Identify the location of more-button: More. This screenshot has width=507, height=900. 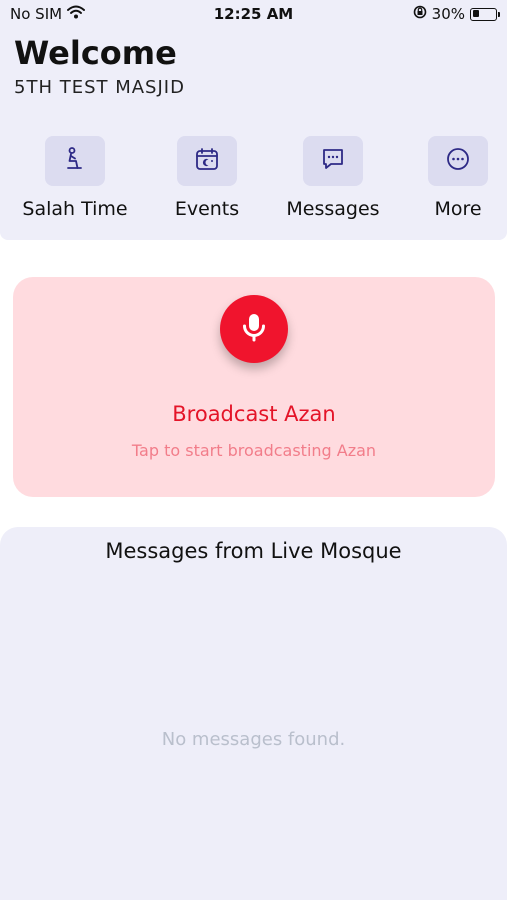
(450, 178).